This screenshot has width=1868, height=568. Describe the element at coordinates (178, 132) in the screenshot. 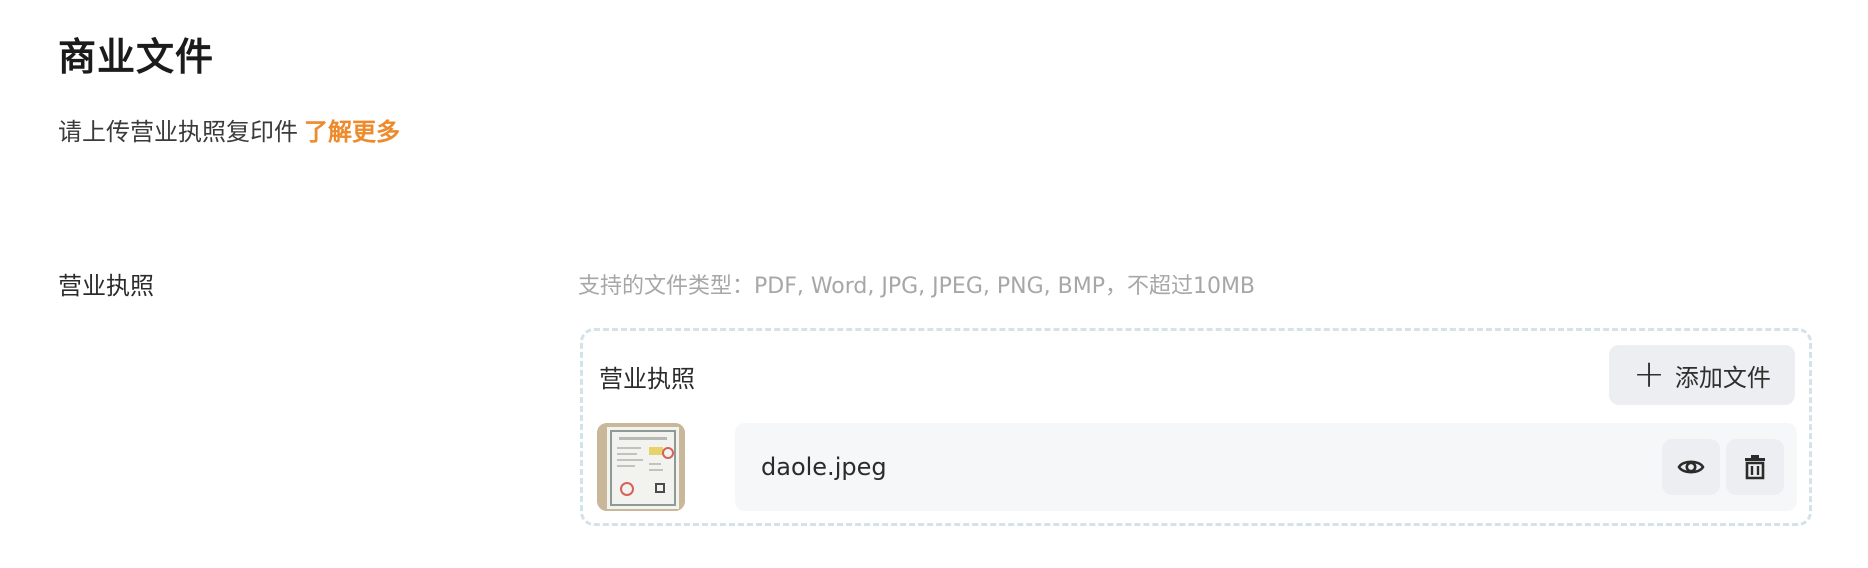

I see `subtitle-text: 请上传营业执照复印件` at that location.